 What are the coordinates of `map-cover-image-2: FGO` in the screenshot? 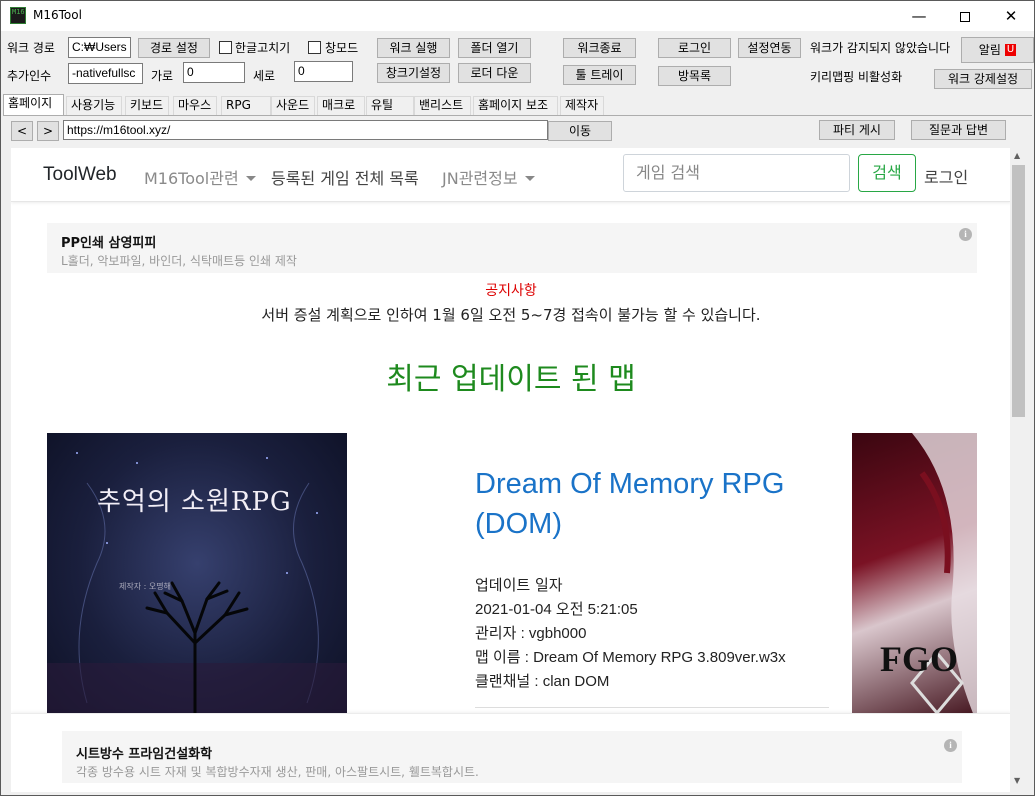 It's located at (914, 578).